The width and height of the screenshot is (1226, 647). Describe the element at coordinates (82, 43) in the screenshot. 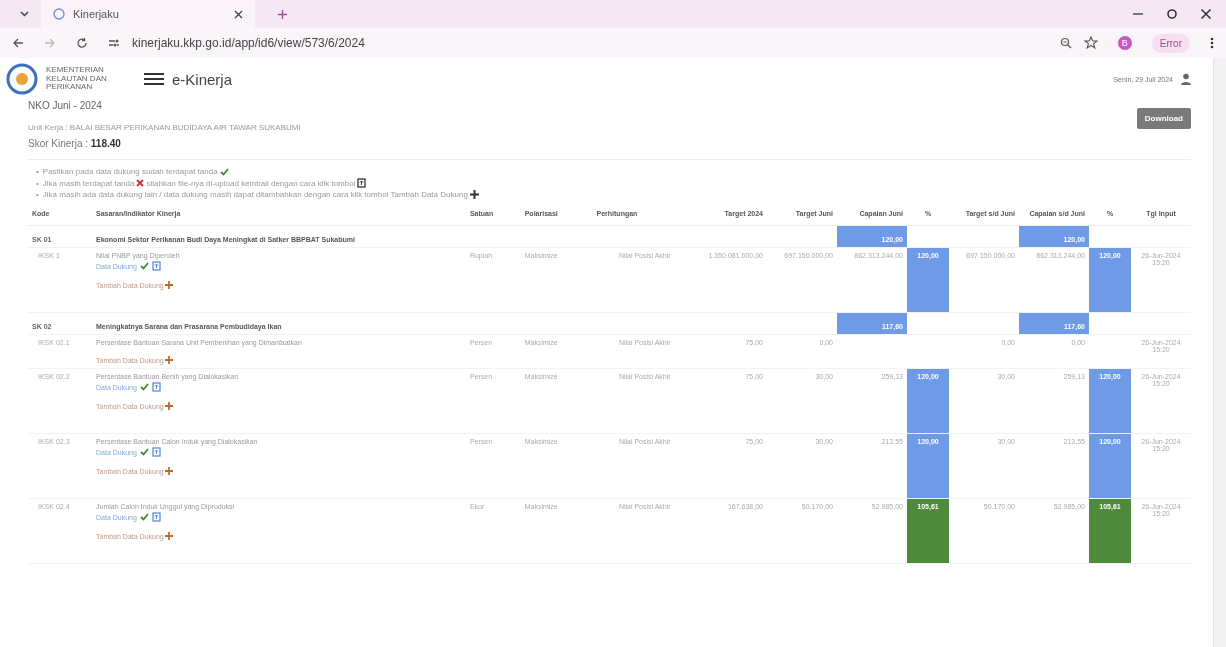

I see `reload-icon` at that location.